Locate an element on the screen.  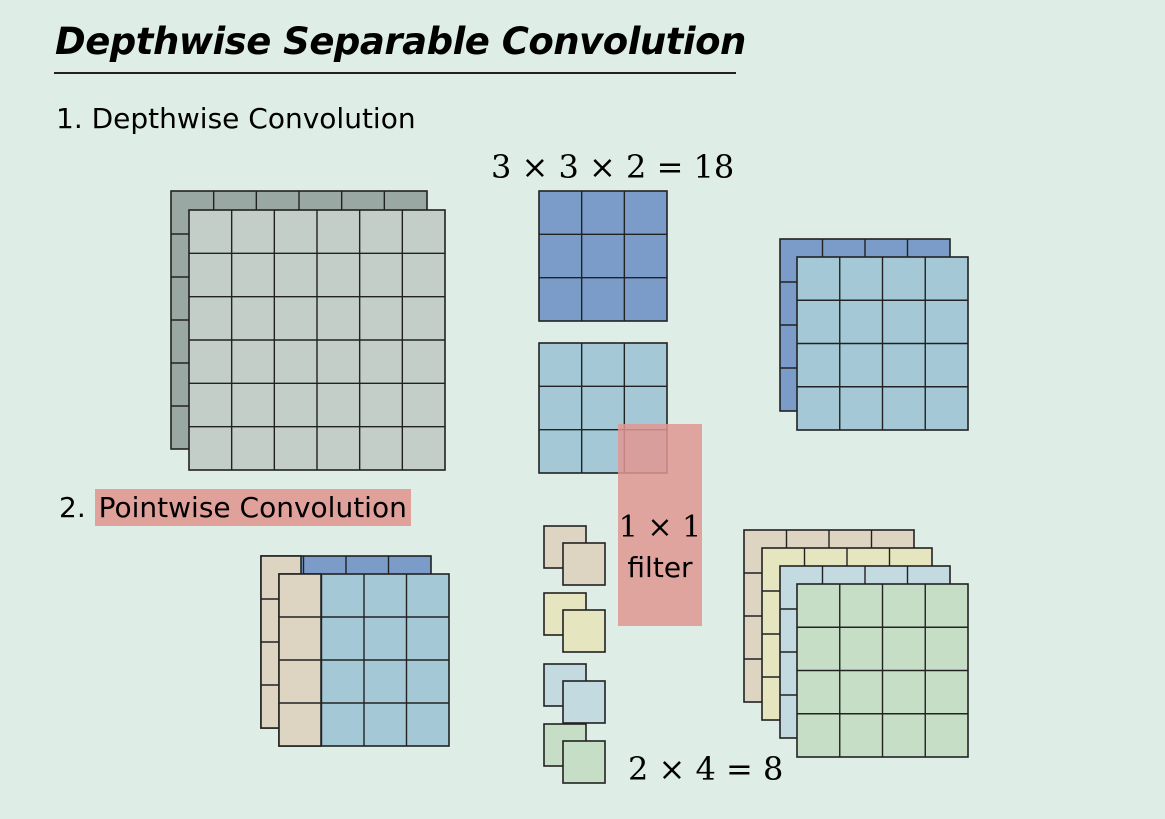
depthwise-output-front is located at coordinates (882, 343).